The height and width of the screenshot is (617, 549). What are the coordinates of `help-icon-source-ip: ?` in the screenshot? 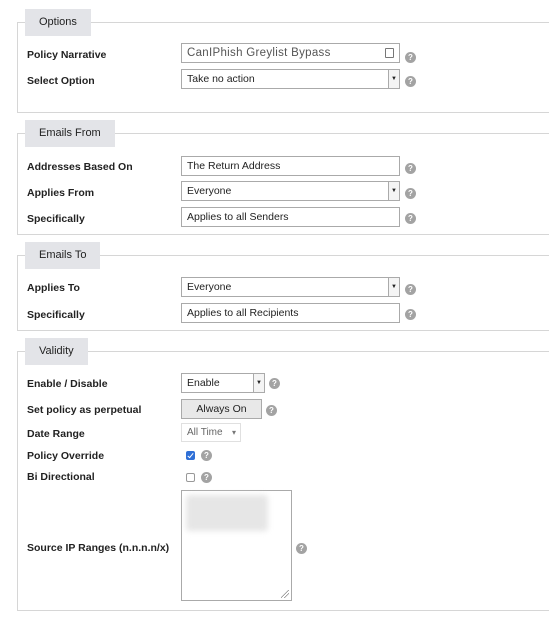 It's located at (301, 548).